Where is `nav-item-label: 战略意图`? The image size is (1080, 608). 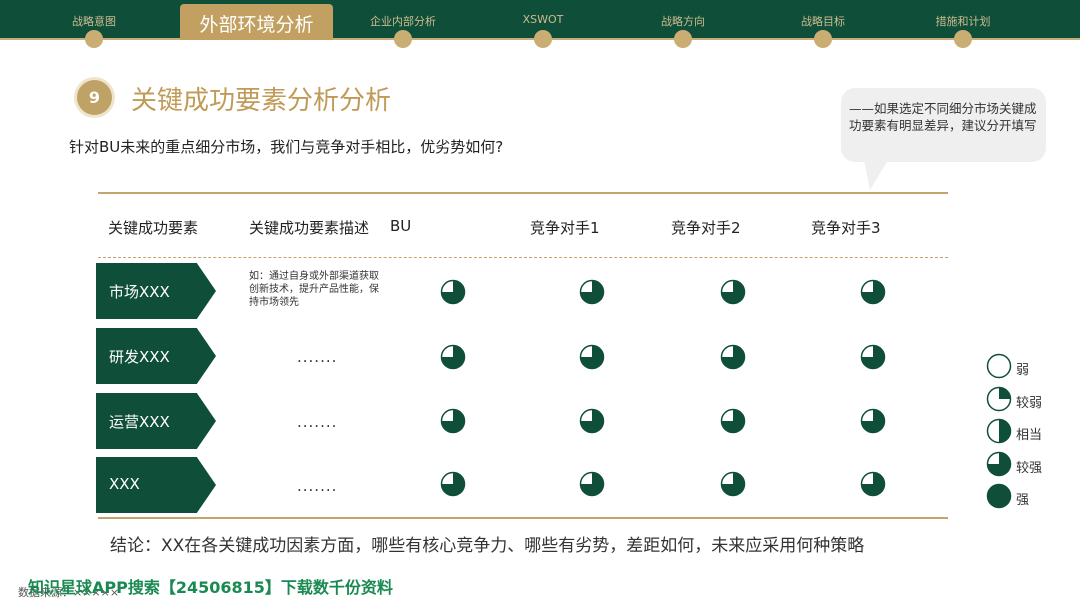
nav-item-label: 战略意图 is located at coordinates (94, 21).